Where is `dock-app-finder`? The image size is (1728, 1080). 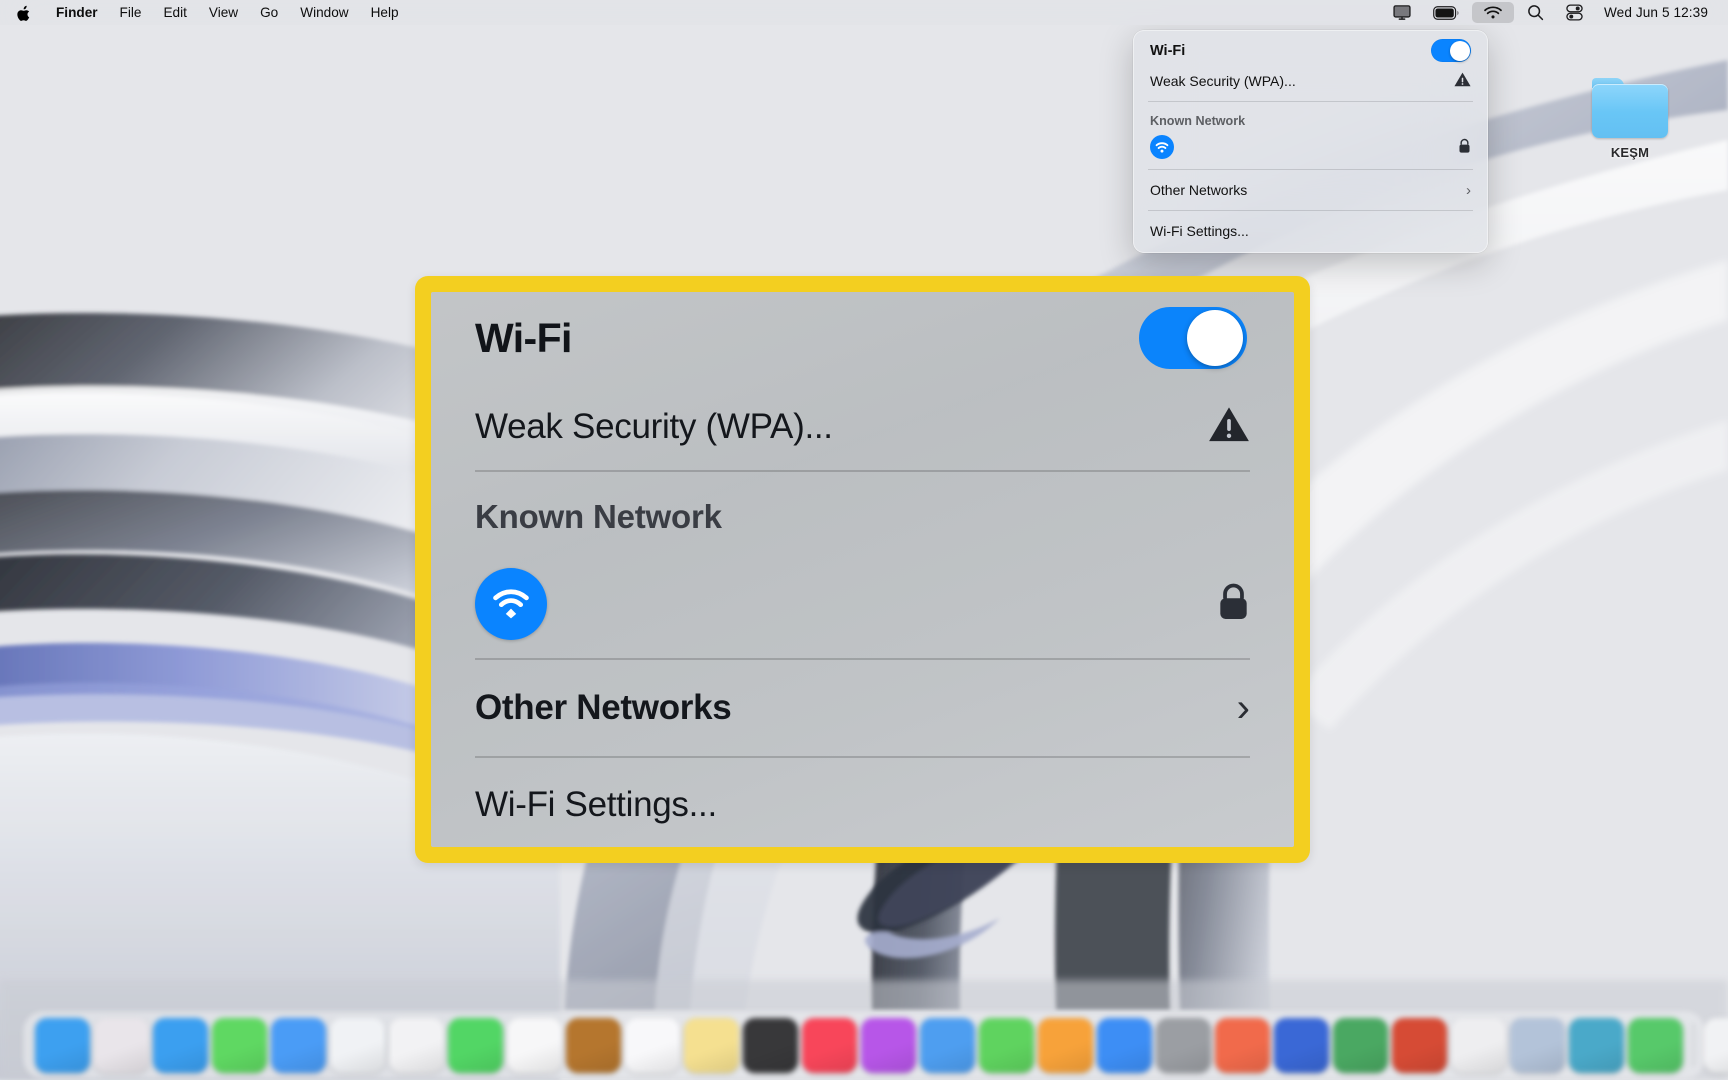
dock-app-finder is located at coordinates (62, 1045).